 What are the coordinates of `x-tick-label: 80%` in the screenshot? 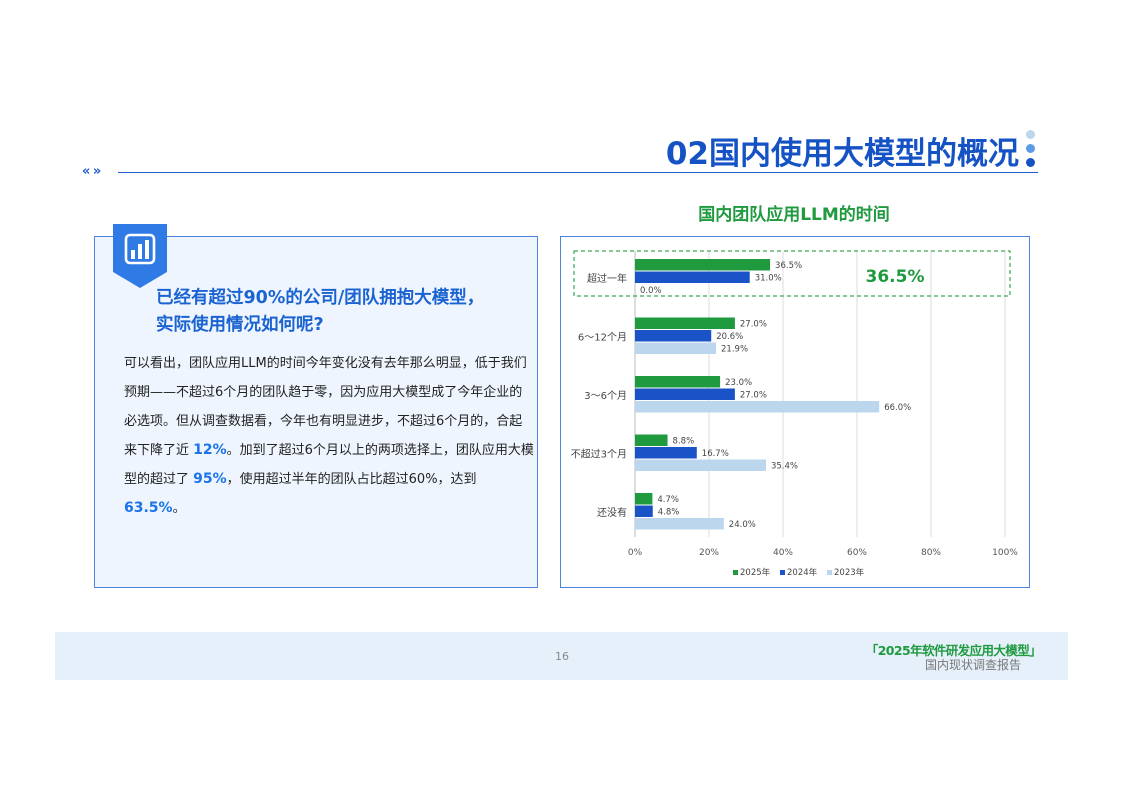 It's located at (931, 553).